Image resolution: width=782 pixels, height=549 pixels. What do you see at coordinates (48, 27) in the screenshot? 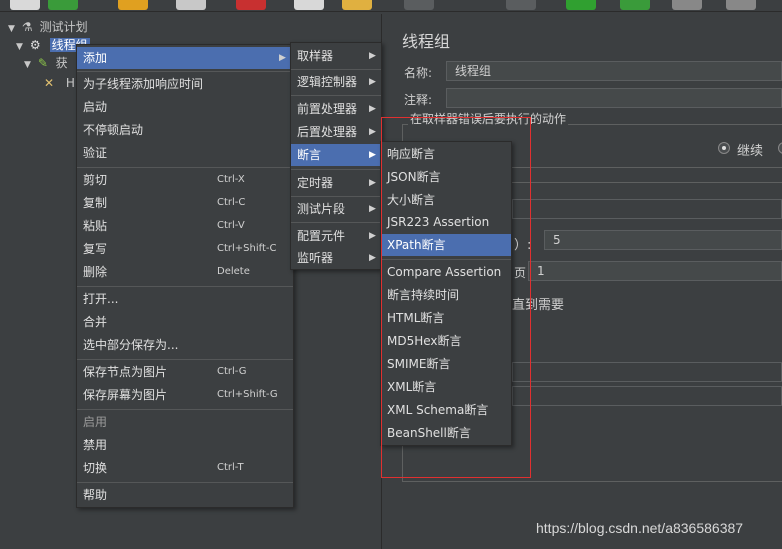
I see `tree-item-test-plan: ▼ ⚗ 测试计划` at bounding box center [48, 27].